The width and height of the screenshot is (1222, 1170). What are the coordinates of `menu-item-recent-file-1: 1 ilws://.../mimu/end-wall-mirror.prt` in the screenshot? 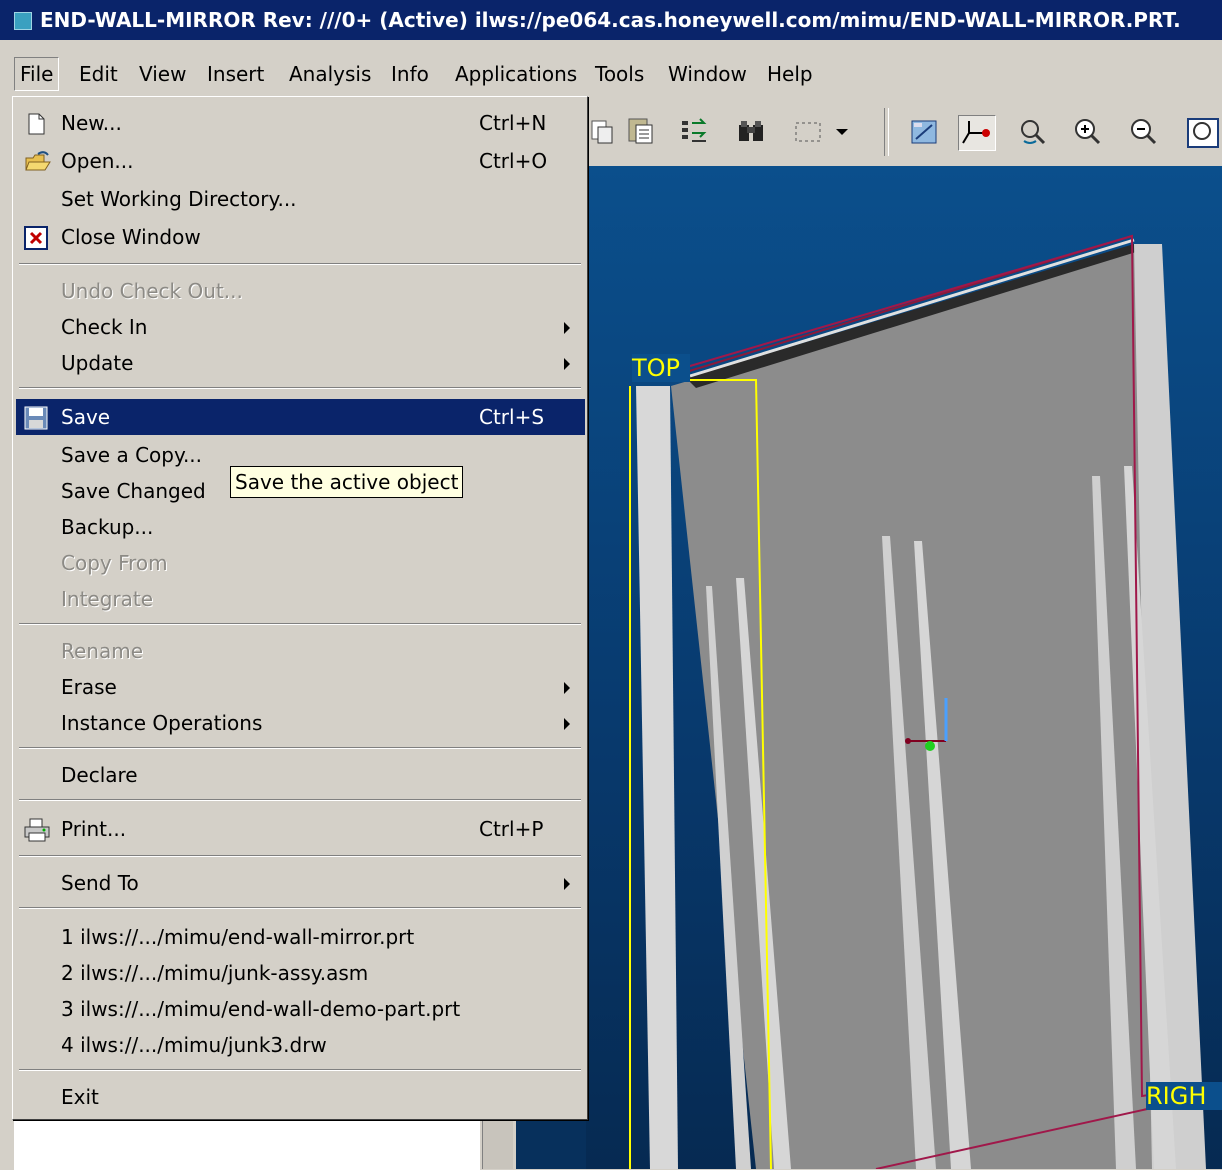 It's located at (300, 937).